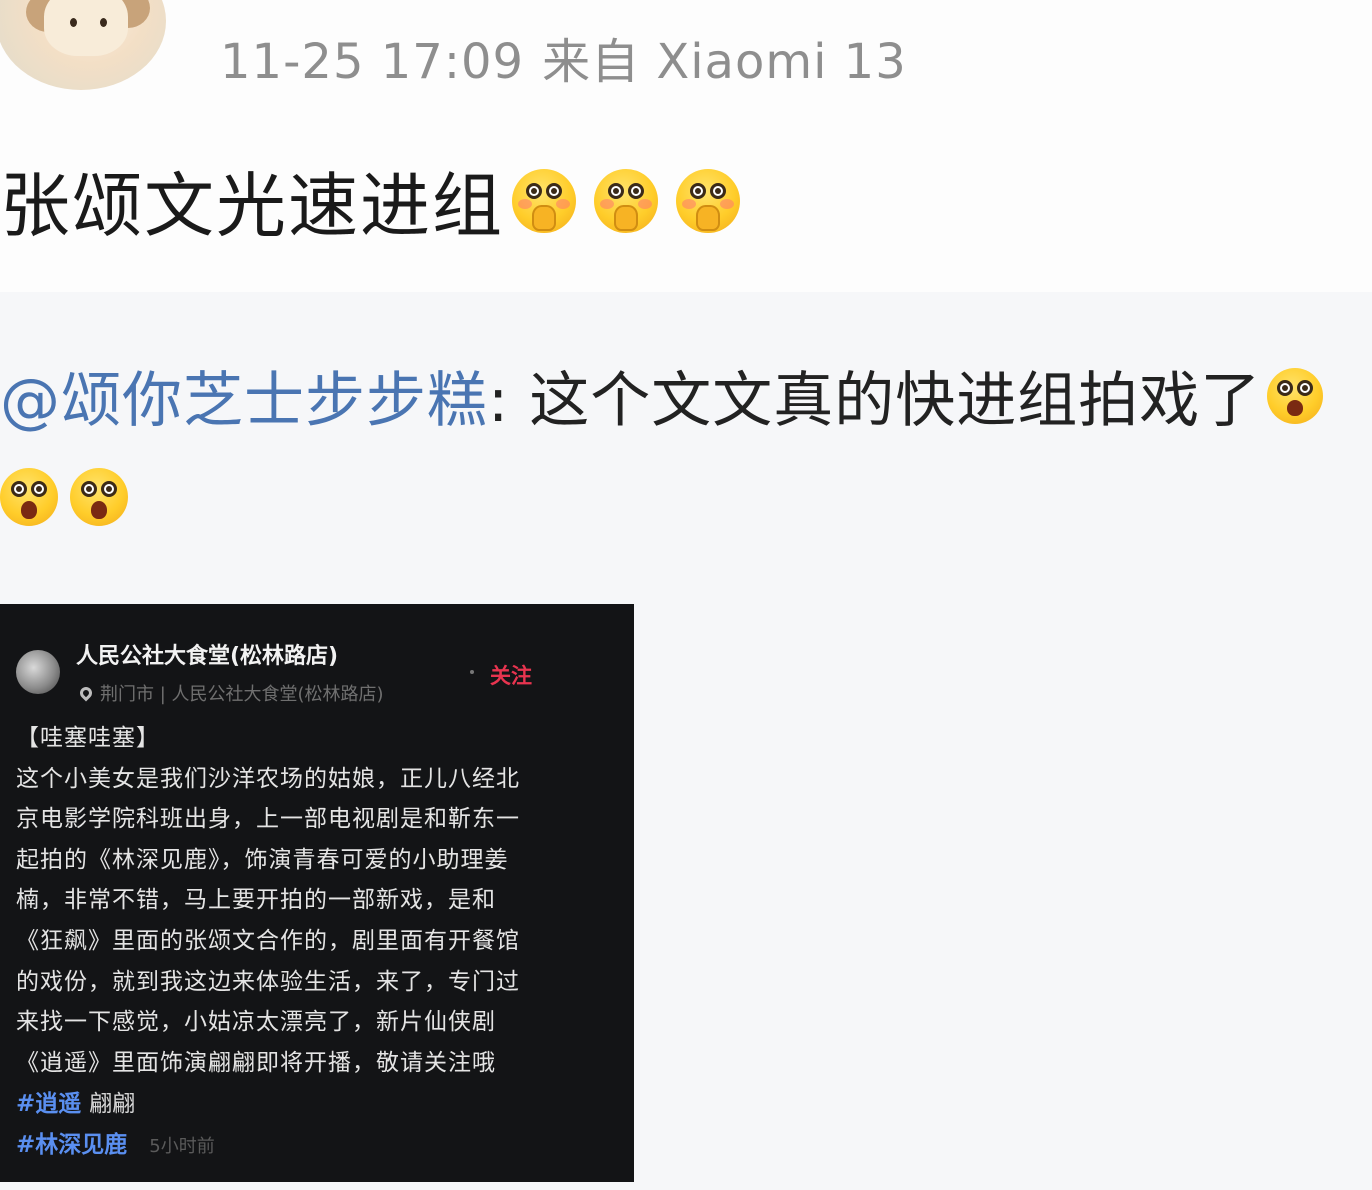 The height and width of the screenshot is (1190, 1372). I want to click on post-content: 张颂文光速进组, so click(370, 200).